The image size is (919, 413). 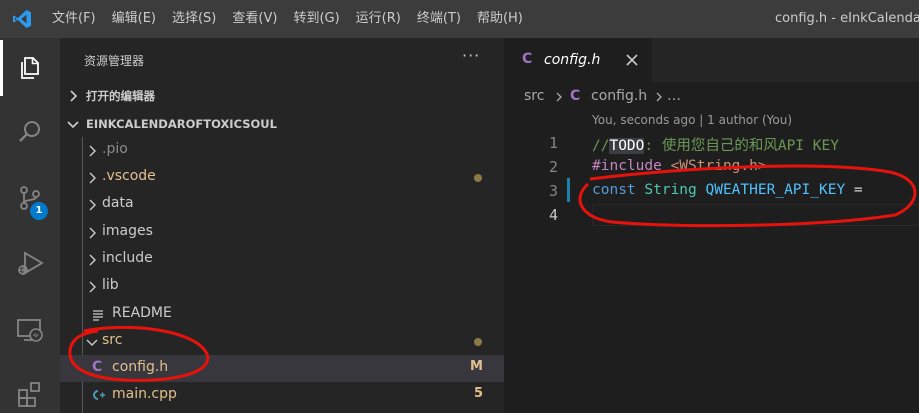 What do you see at coordinates (614, 190) in the screenshot?
I see `const-keyword: const` at bounding box center [614, 190].